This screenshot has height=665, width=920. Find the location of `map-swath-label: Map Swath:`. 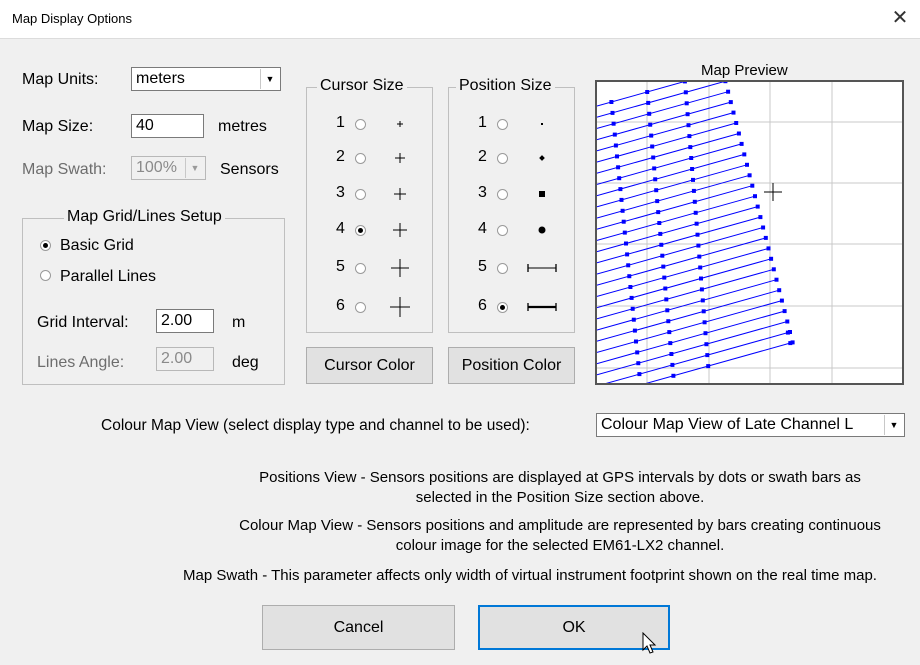

map-swath-label: Map Swath: is located at coordinates (64, 169).